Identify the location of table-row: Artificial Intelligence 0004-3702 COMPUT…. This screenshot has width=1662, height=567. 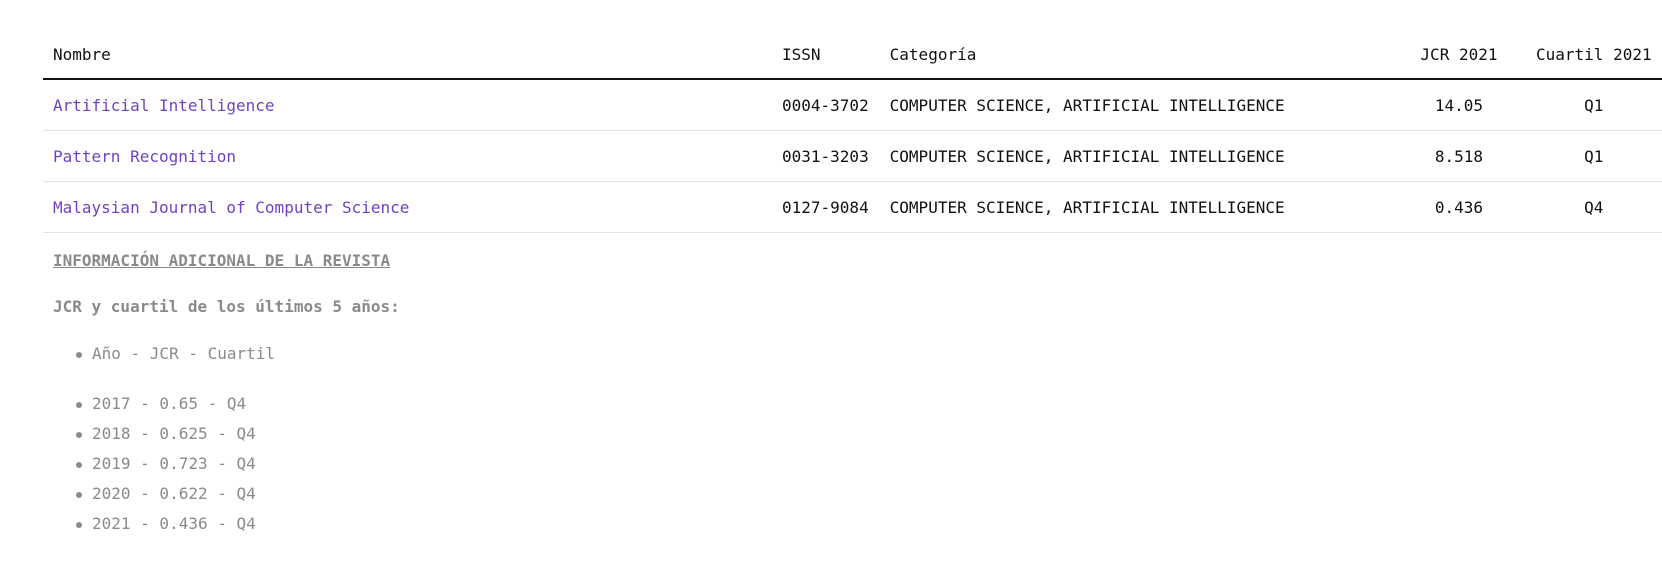
(852, 105).